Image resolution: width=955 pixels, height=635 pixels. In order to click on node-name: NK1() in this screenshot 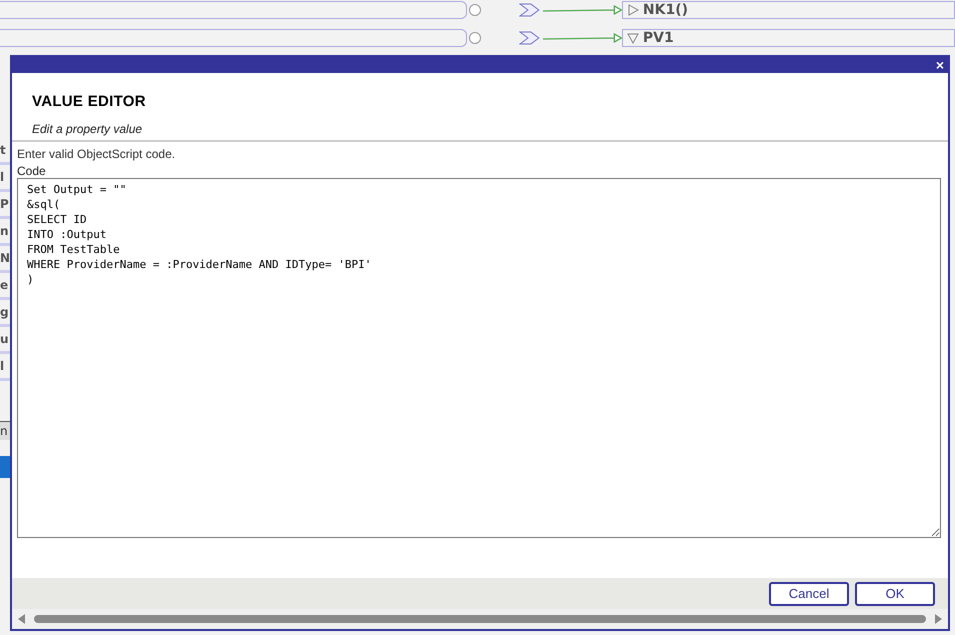, I will do `click(665, 10)`.